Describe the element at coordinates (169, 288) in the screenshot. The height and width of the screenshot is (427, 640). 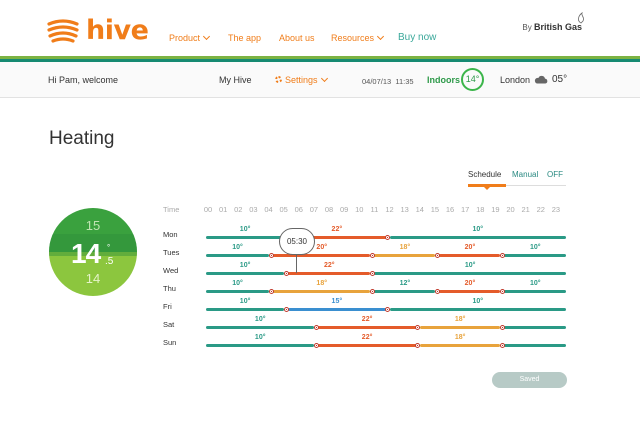
I see `day-label: Thu` at that location.